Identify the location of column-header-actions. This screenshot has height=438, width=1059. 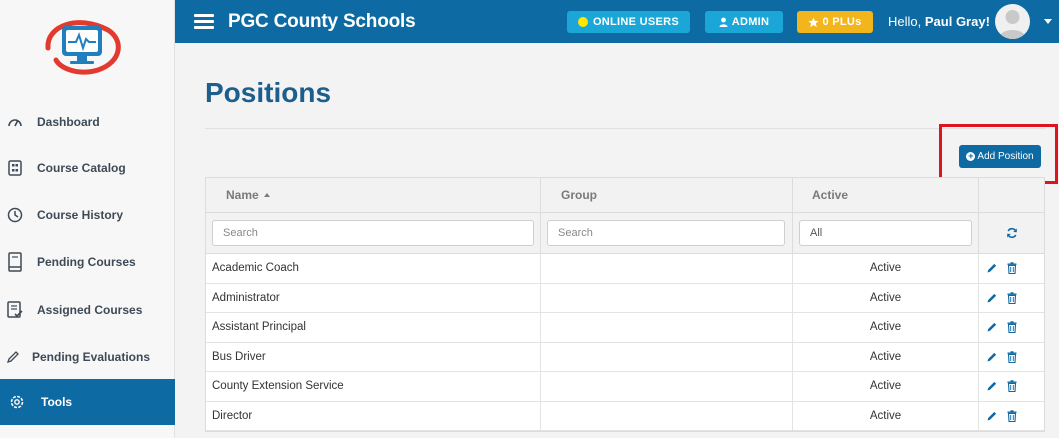
(1011, 195).